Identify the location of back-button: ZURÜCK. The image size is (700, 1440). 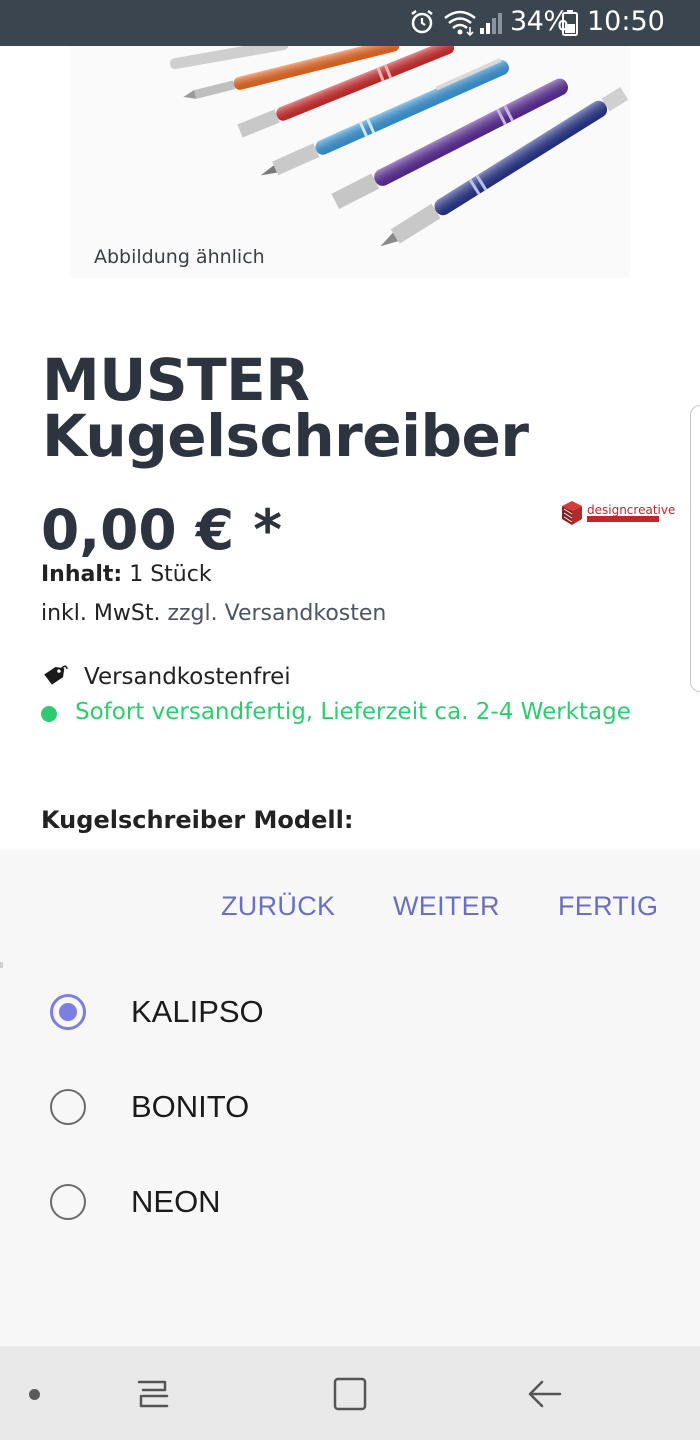
(278, 906).